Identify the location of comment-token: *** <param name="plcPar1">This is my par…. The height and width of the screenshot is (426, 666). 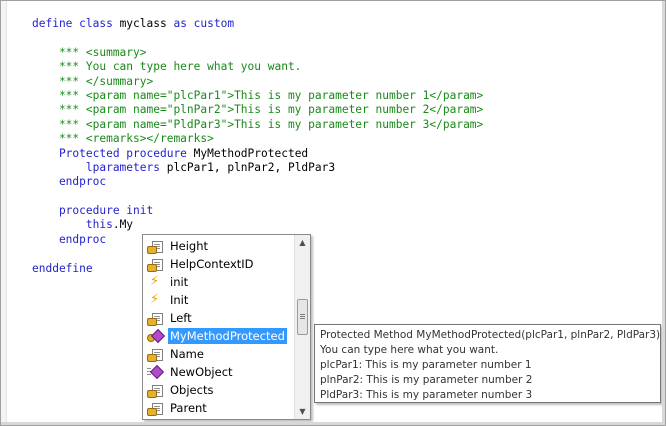
(258, 95).